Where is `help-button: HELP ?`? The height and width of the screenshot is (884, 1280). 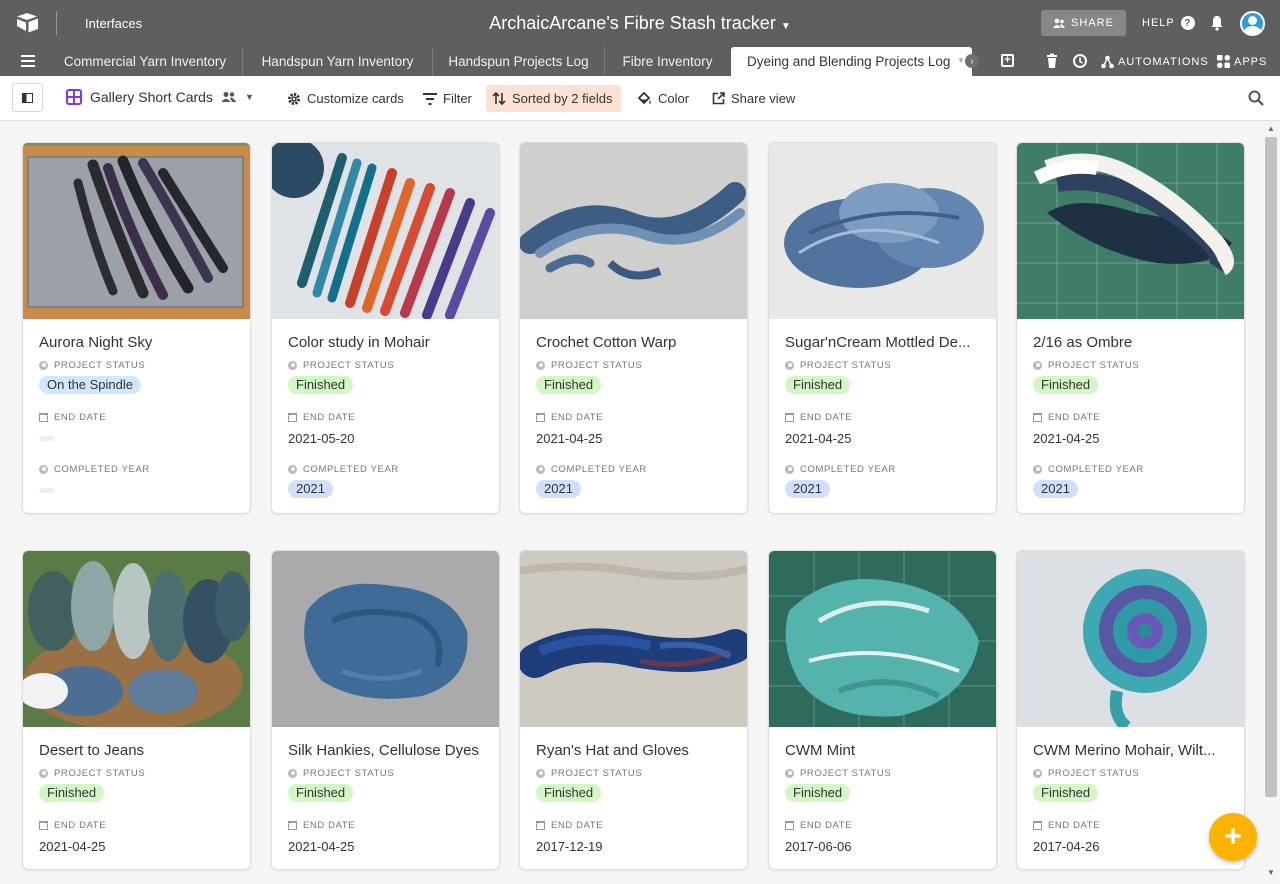 help-button: HELP ? is located at coordinates (1168, 23).